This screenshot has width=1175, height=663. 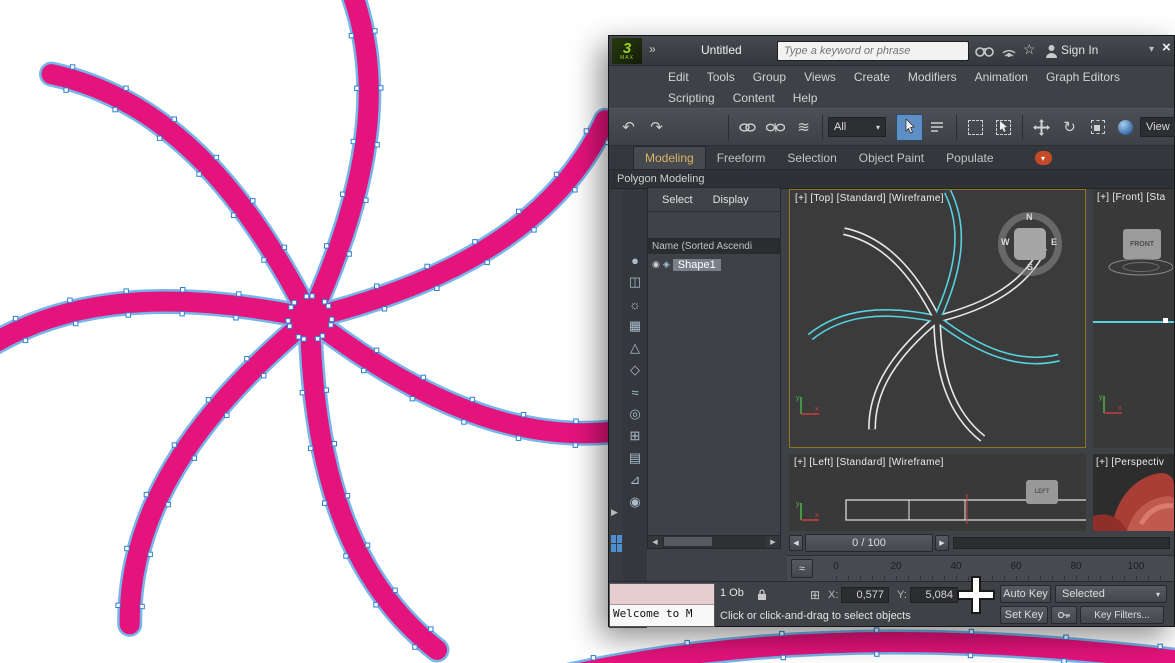 I want to click on workspace-caret-icon: ▾, so click(x=1151, y=49).